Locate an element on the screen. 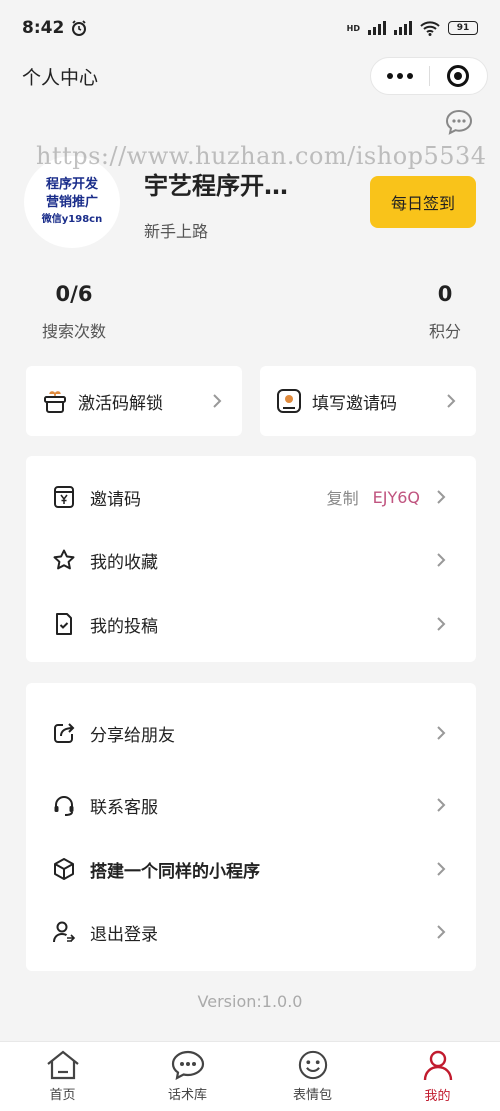 This screenshot has width=500, height=1111. tab-bar: 首页 话术库 表情包 我的 is located at coordinates (250, 1076).